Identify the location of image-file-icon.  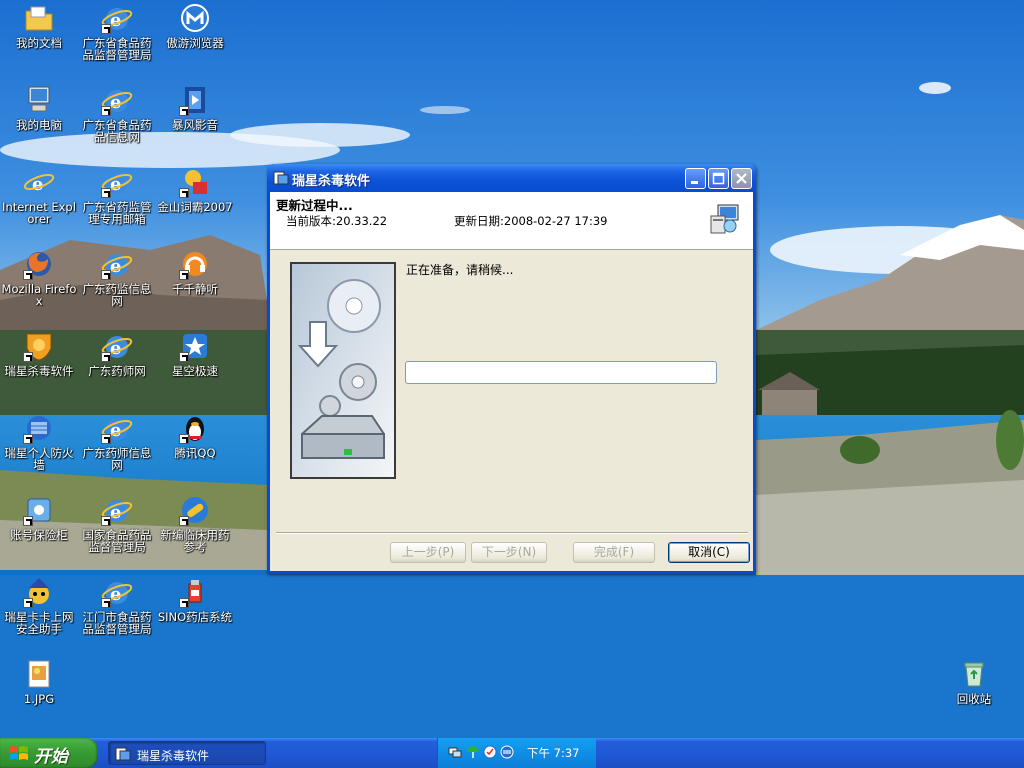
(39, 674).